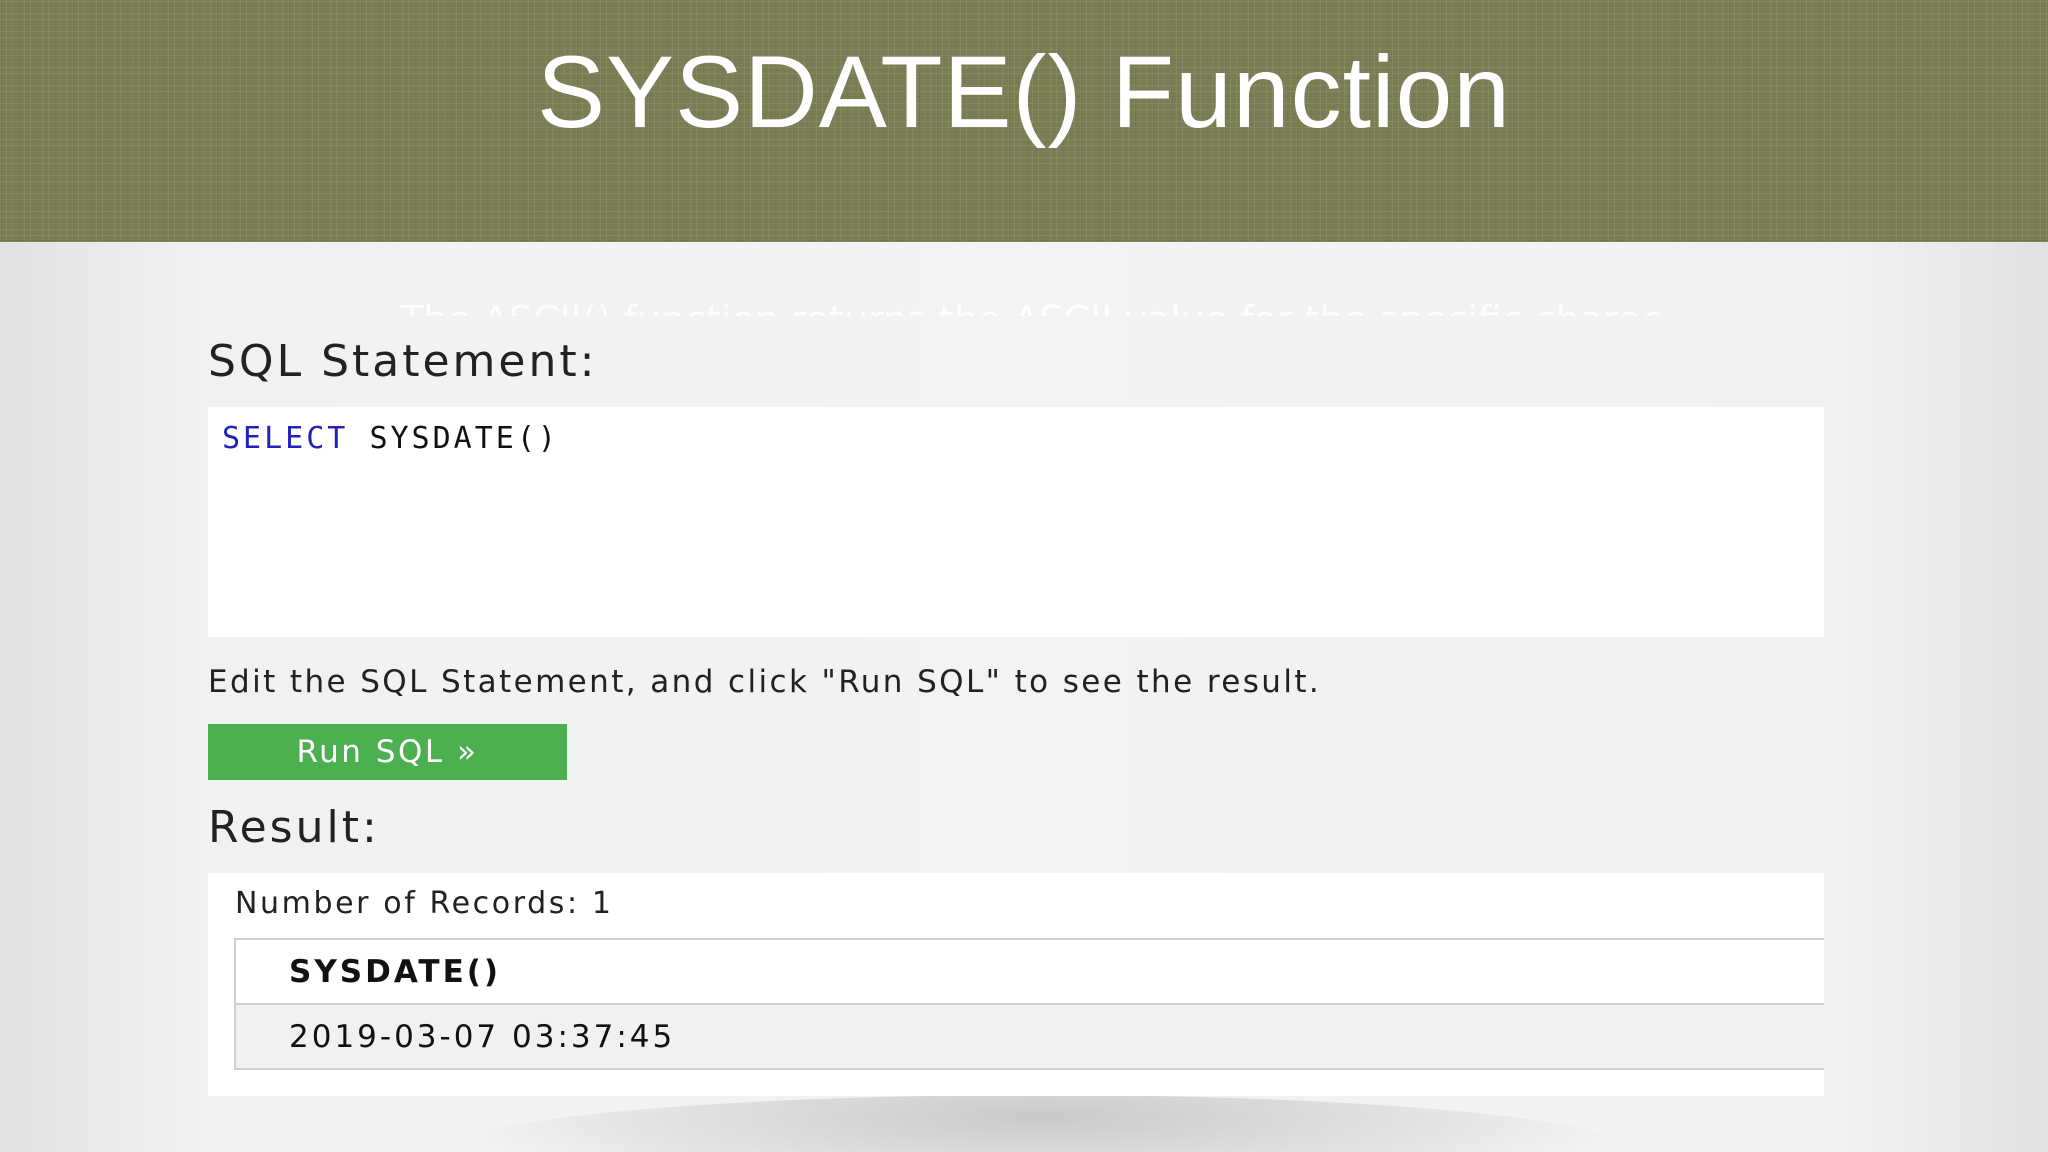 The width and height of the screenshot is (2048, 1152). Describe the element at coordinates (1024, 92) in the screenshot. I see `slide-title: SYSDATE() Function` at that location.